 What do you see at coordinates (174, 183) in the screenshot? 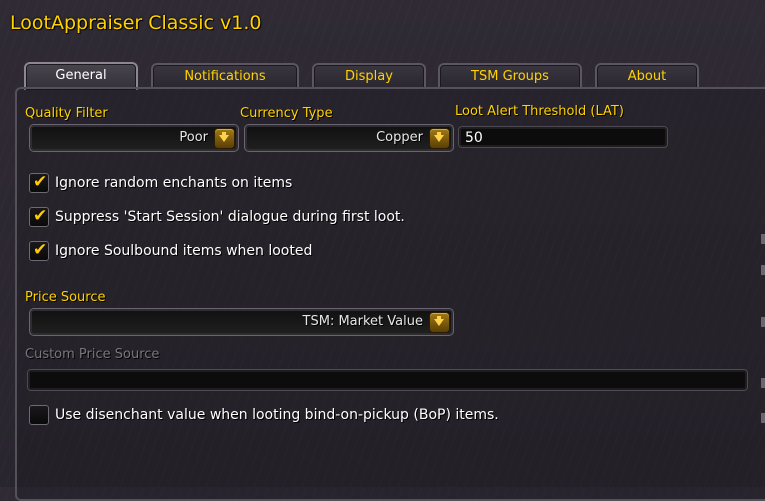
I see `ignore-random-enchants-label: Ignore random enchants on items` at bounding box center [174, 183].